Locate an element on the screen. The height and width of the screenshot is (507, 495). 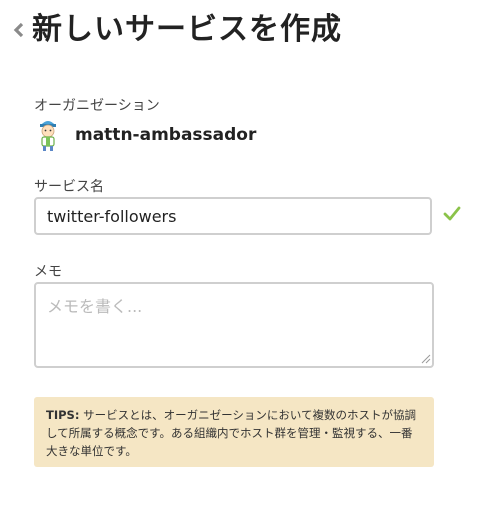
memo-label: メモ is located at coordinates (48, 272).